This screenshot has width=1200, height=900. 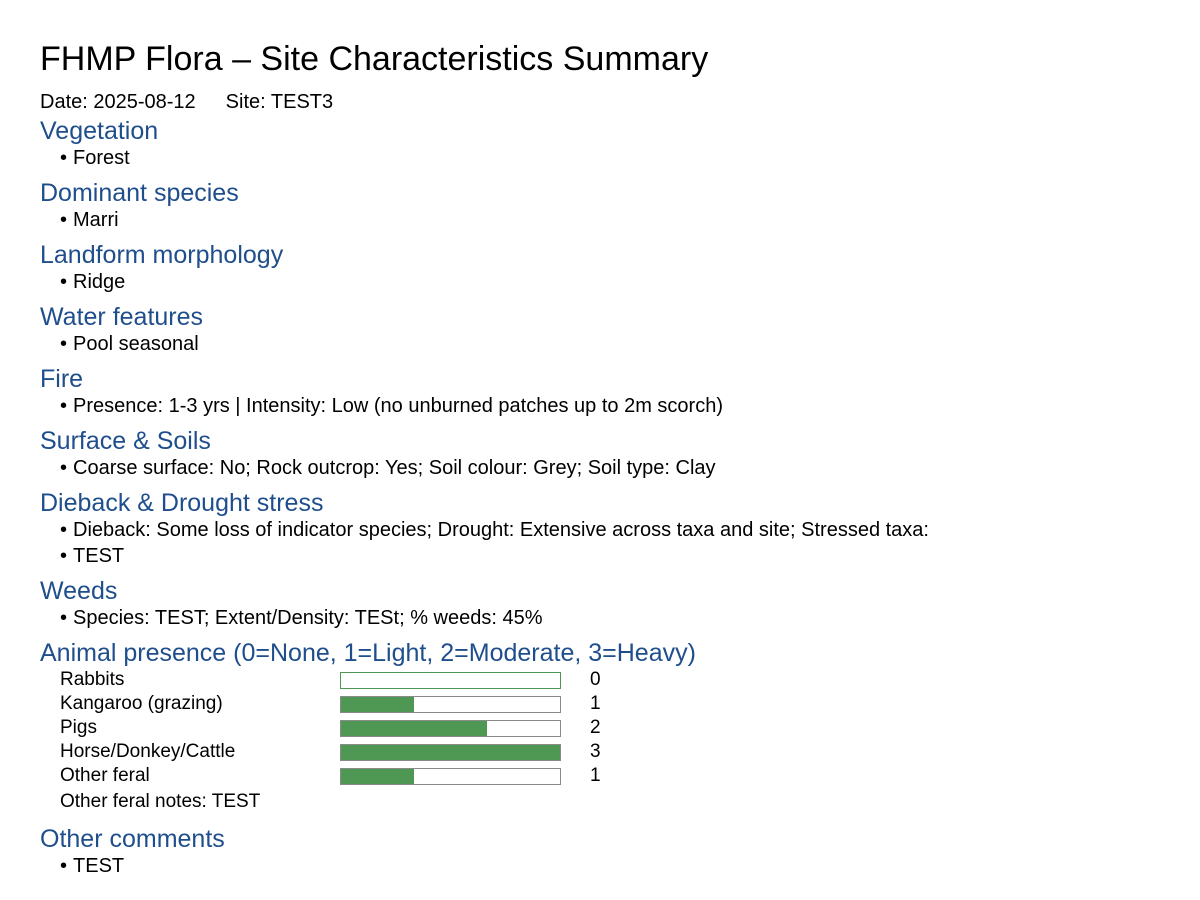 What do you see at coordinates (162, 255) in the screenshot?
I see `section-heading: Landform morphology` at bounding box center [162, 255].